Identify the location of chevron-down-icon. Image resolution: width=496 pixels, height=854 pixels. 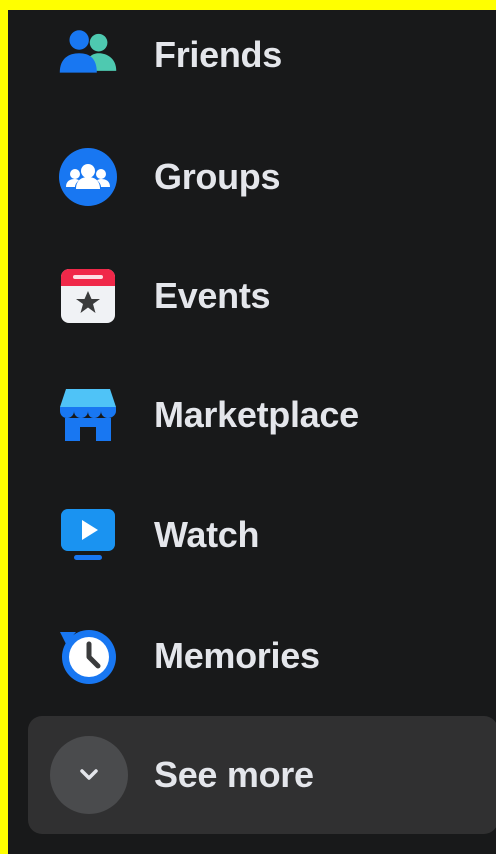
(89, 774).